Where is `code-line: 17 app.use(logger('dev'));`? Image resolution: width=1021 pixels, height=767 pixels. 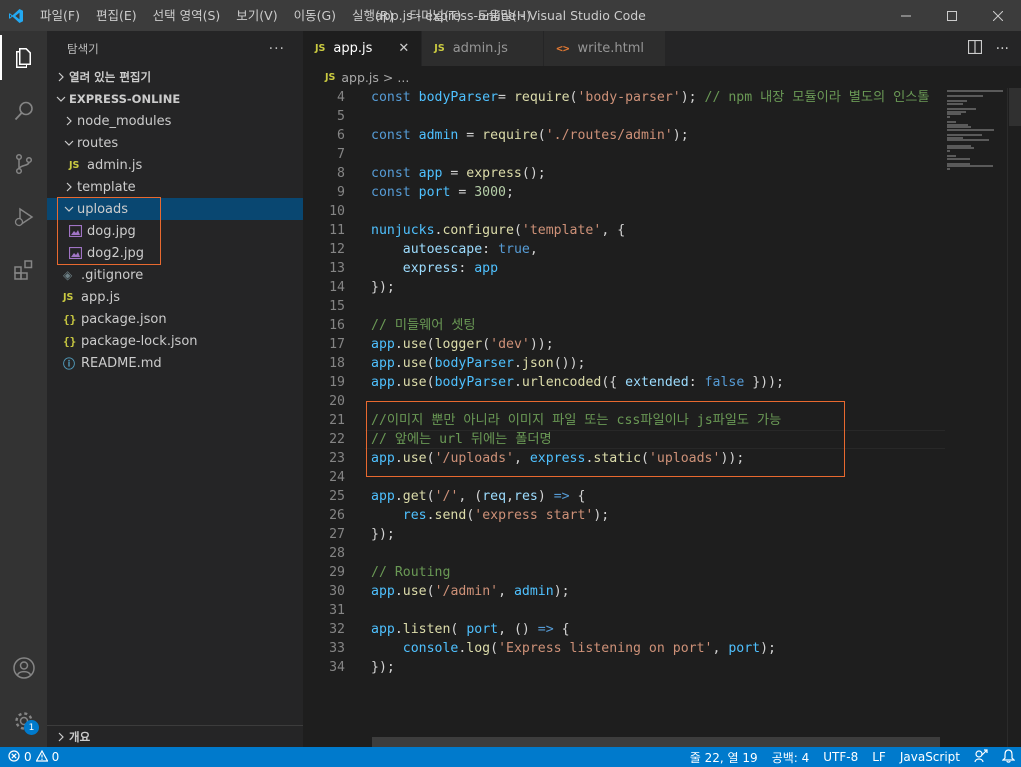 code-line: 17 app.use(logger('dev')); is located at coordinates (623, 344).